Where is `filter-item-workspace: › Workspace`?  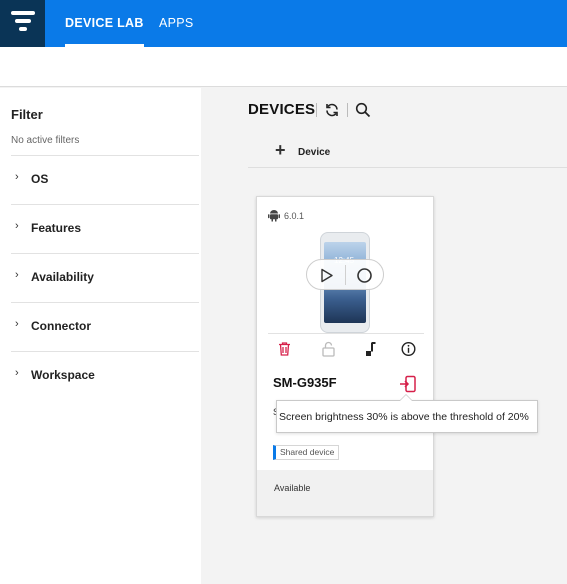
filter-item-workspace: › Workspace is located at coordinates (105, 375).